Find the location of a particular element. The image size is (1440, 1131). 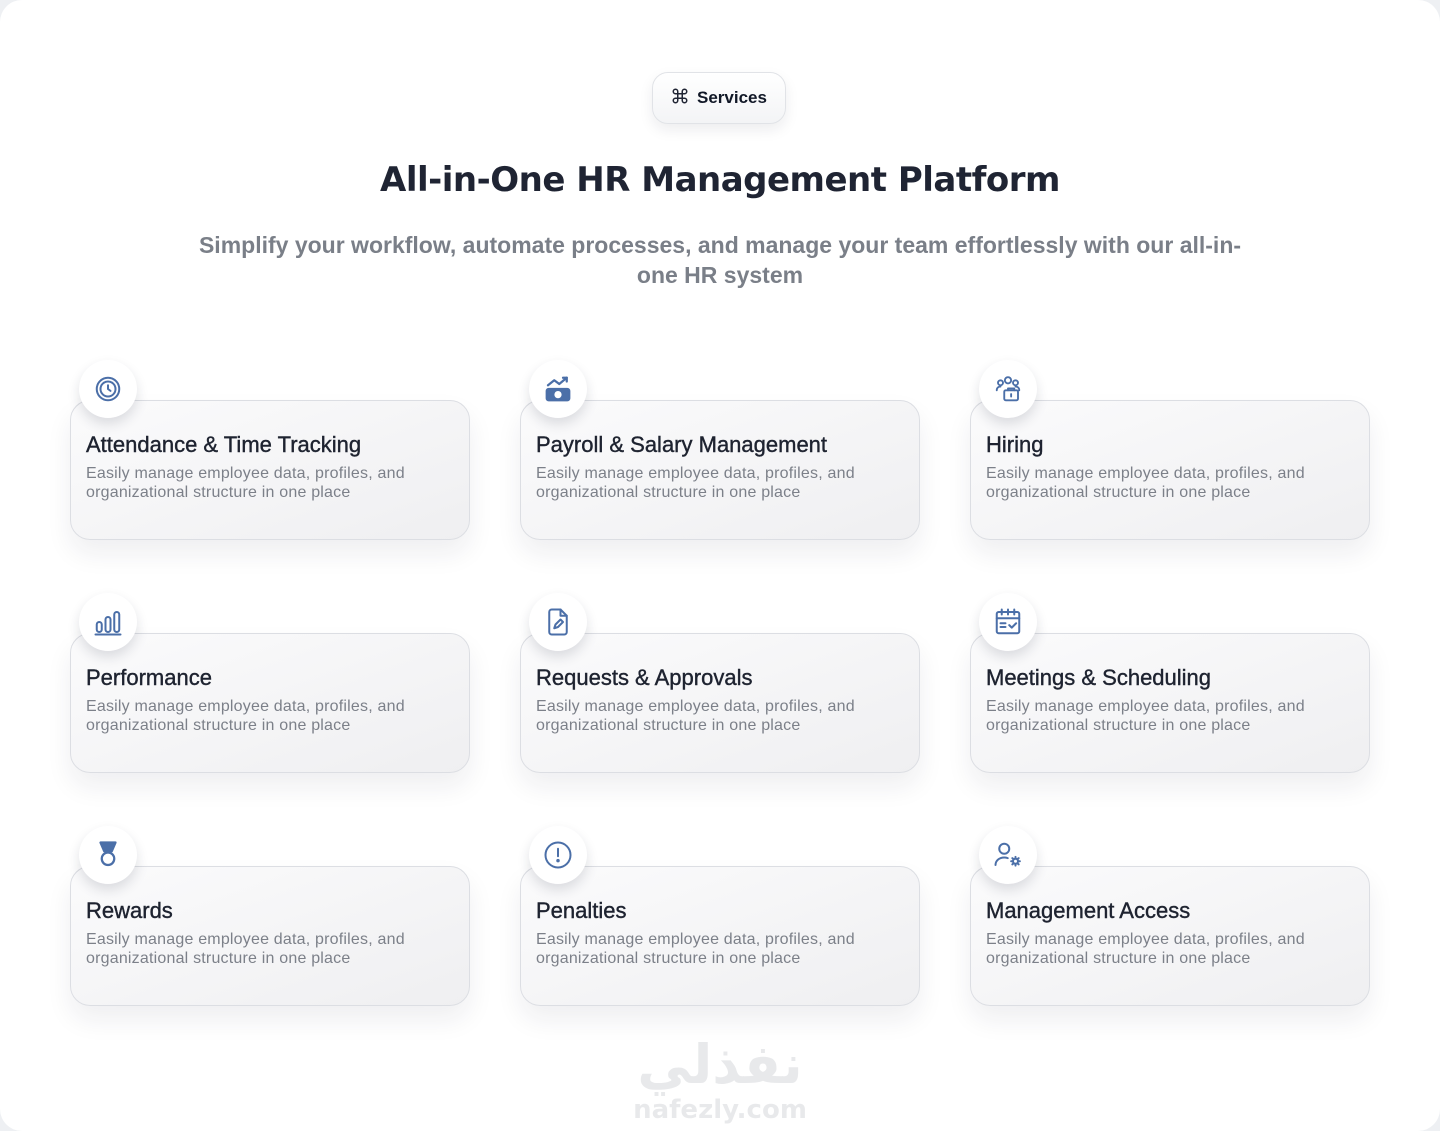

service-title: Meetings & Scheduling is located at coordinates (1099, 677).